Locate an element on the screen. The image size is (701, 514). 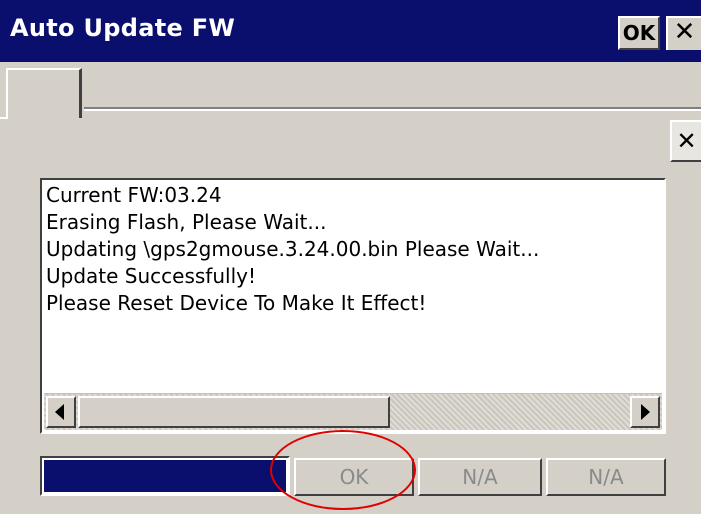
progress-fill is located at coordinates (165, 476).